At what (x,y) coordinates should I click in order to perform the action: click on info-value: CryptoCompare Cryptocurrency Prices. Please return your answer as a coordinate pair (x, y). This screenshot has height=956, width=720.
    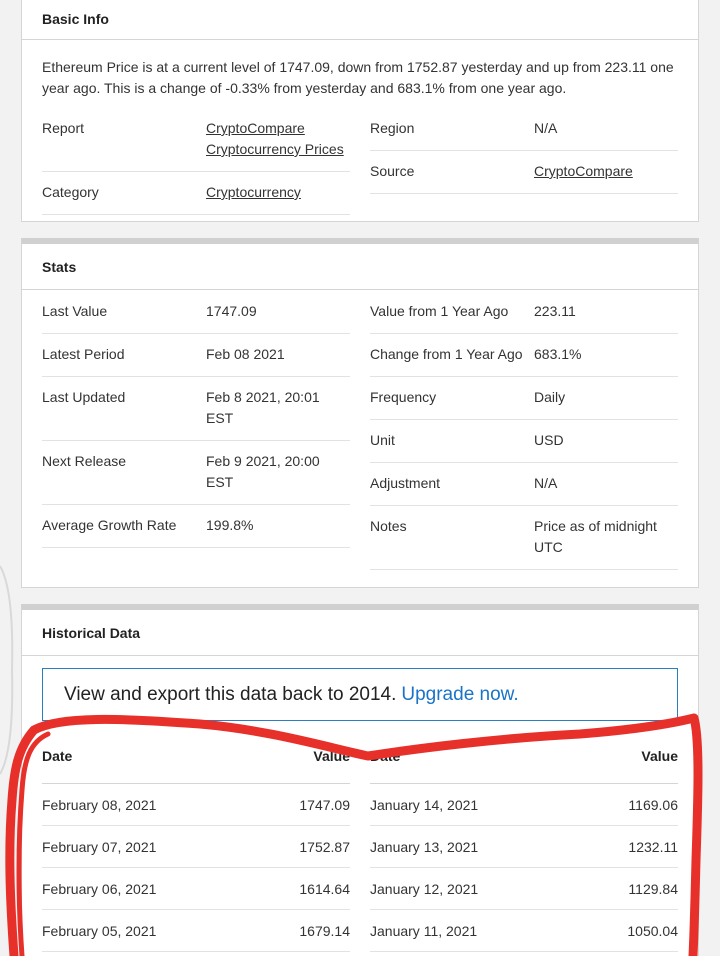
    Looking at the image, I should click on (278, 139).